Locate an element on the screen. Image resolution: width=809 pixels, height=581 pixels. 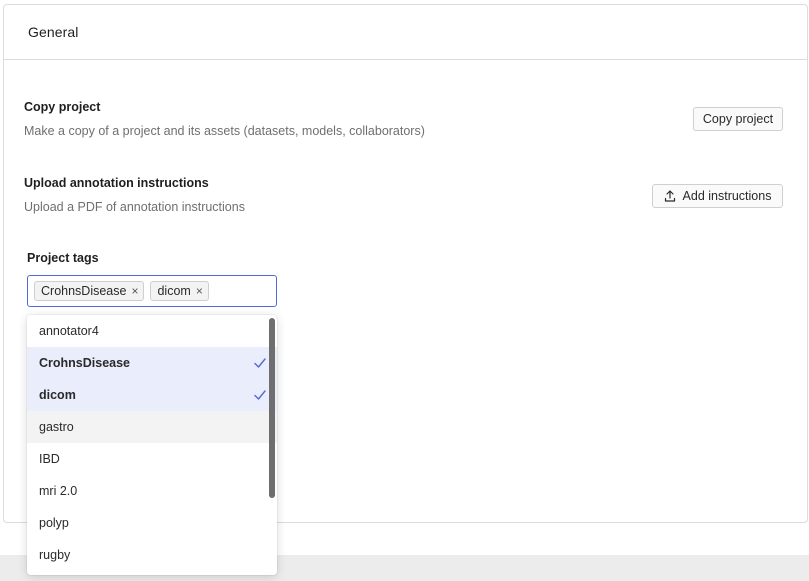
card-header: General is located at coordinates (405, 32).